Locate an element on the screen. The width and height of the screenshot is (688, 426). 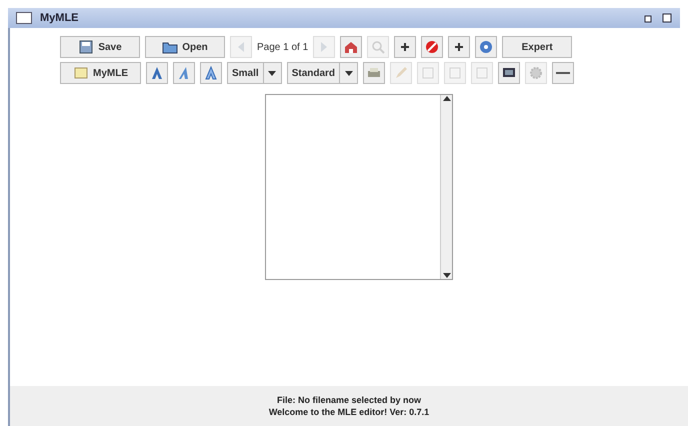
toolbar-button: Open is located at coordinates (185, 47).